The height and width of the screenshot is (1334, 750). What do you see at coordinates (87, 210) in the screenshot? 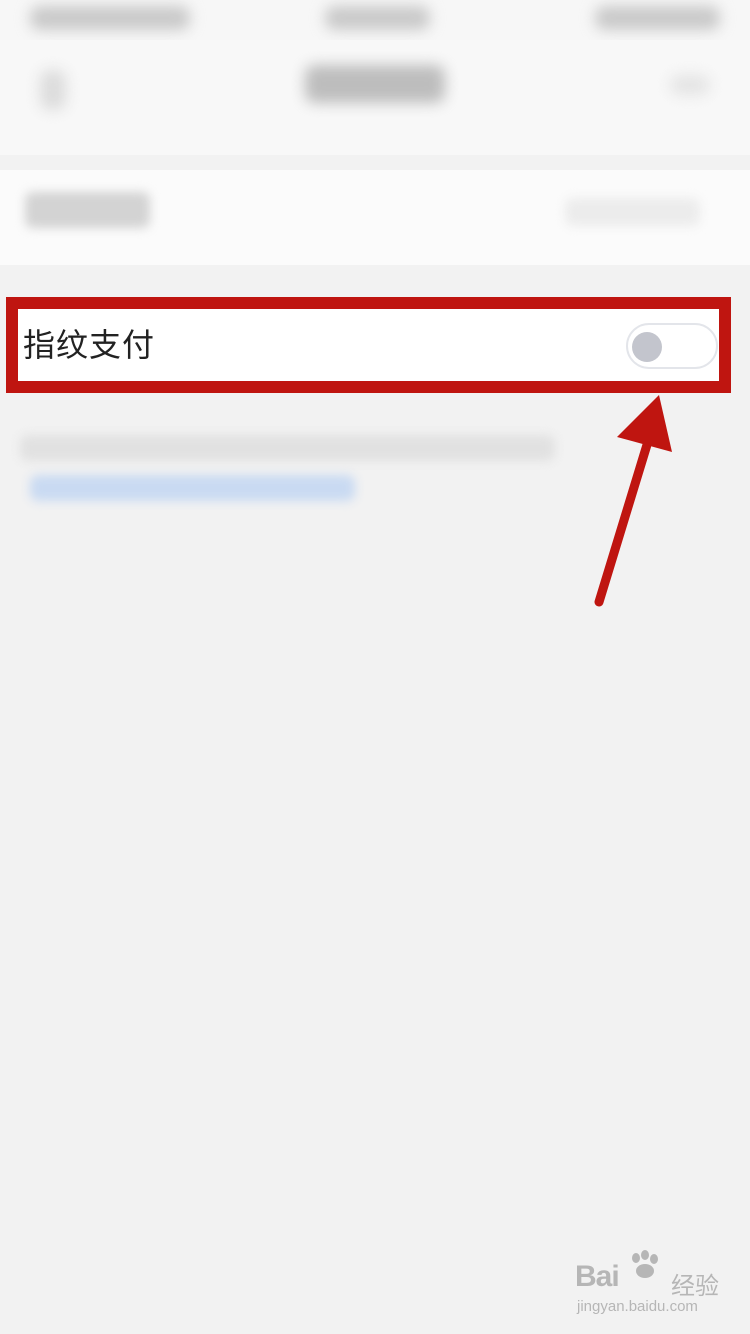
I see `blurred-setting-label` at bounding box center [87, 210].